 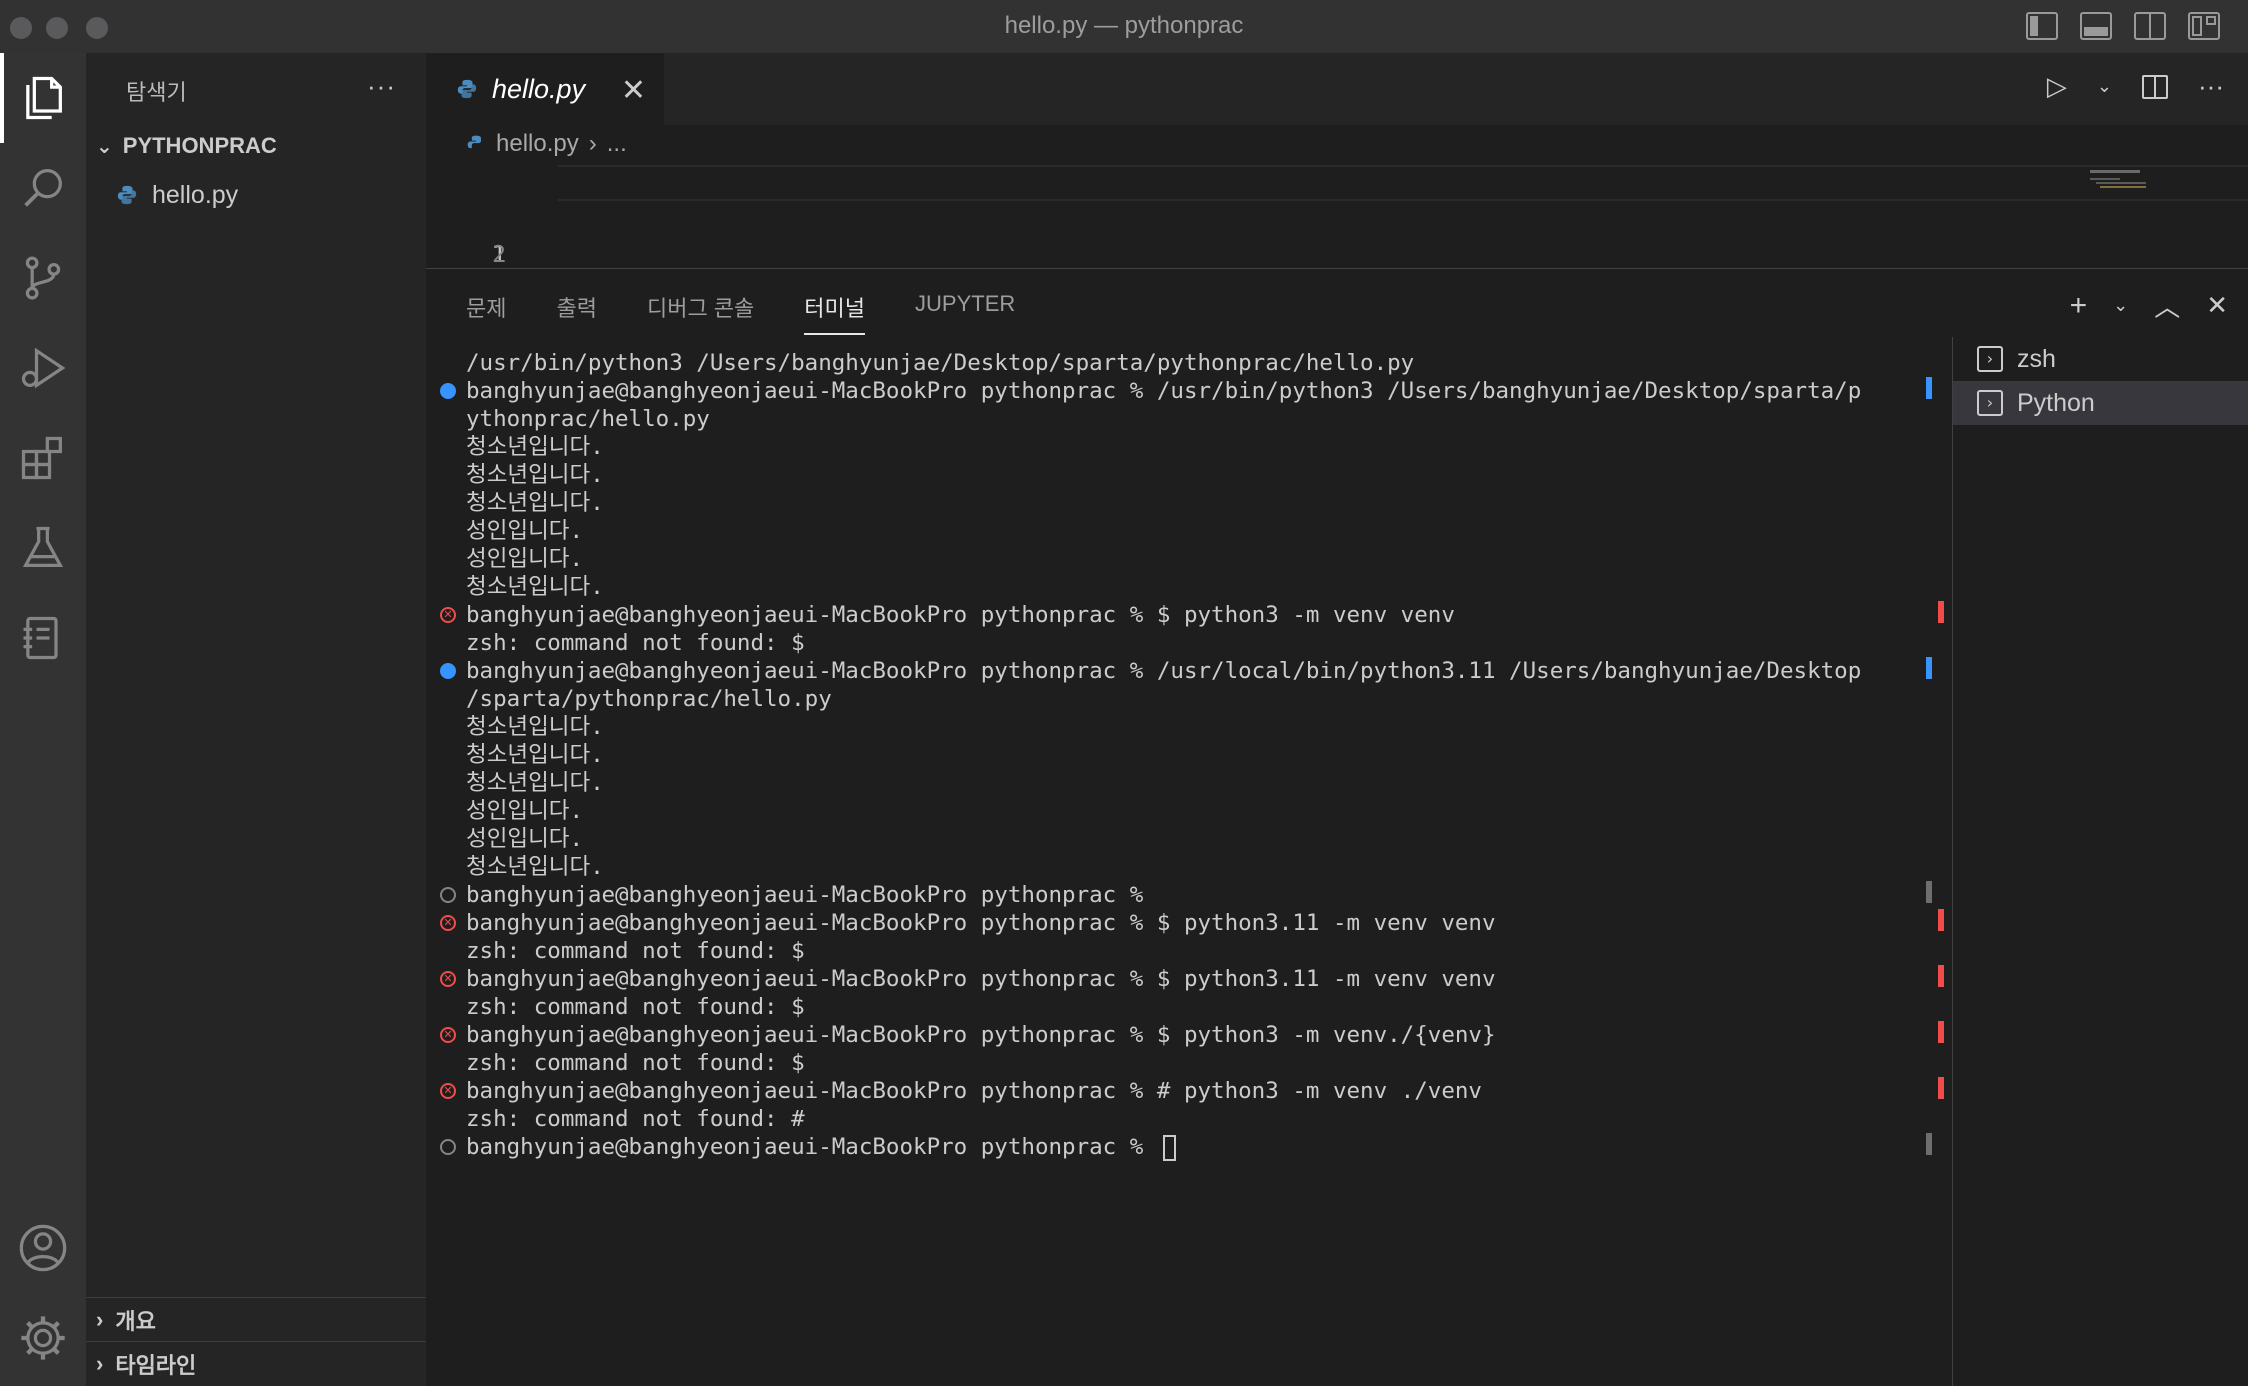 I want to click on tab-output: 출력, so click(x=576, y=313).